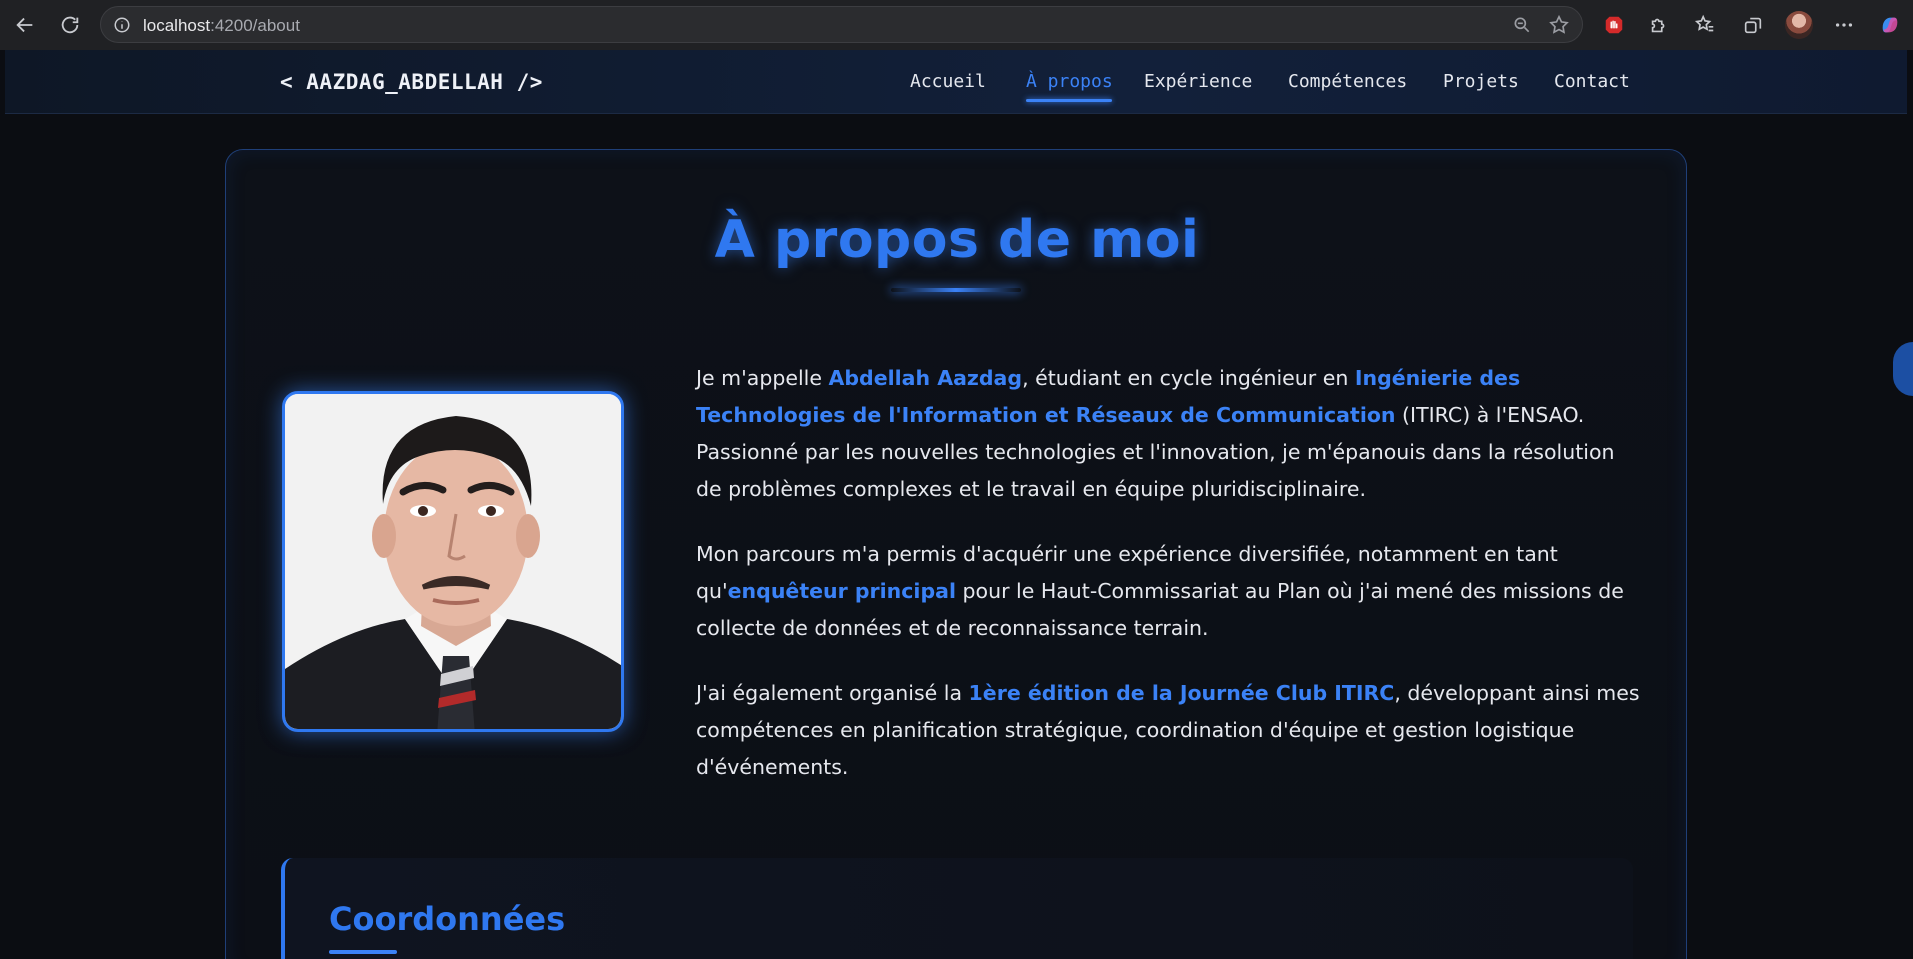  I want to click on nav-competences: Compétences, so click(1347, 81).